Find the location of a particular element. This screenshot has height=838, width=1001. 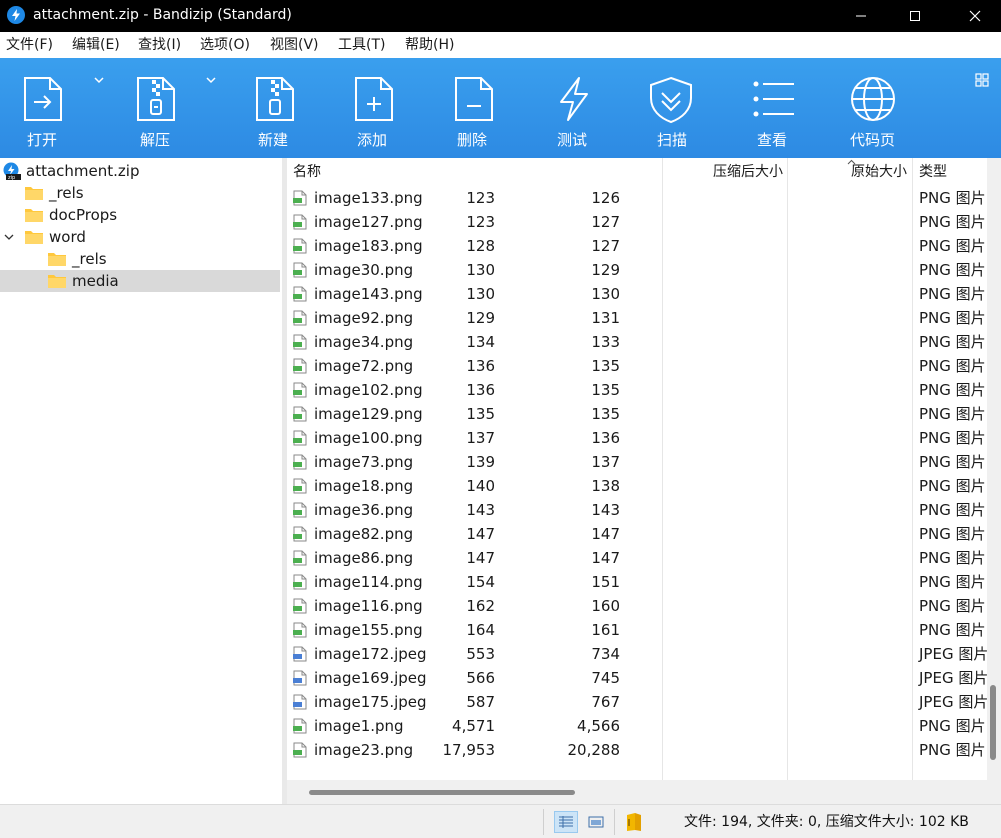

compressed-size: 128 is located at coordinates (480, 246).